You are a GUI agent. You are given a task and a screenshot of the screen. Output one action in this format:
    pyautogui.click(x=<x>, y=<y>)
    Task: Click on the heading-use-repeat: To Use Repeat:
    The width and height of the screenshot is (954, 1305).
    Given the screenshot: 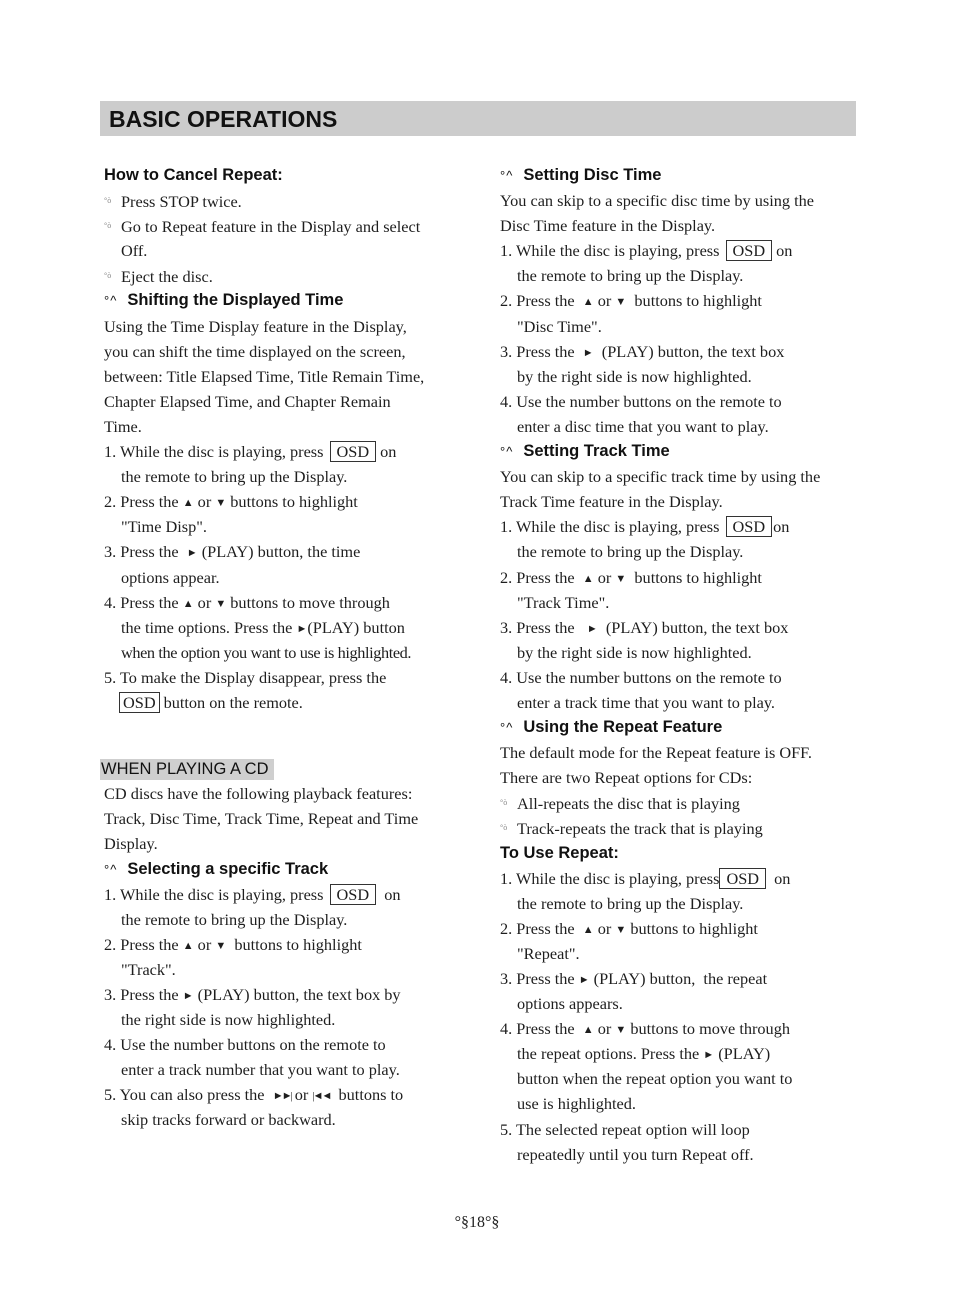 What is the action you would take?
    pyautogui.click(x=559, y=852)
    